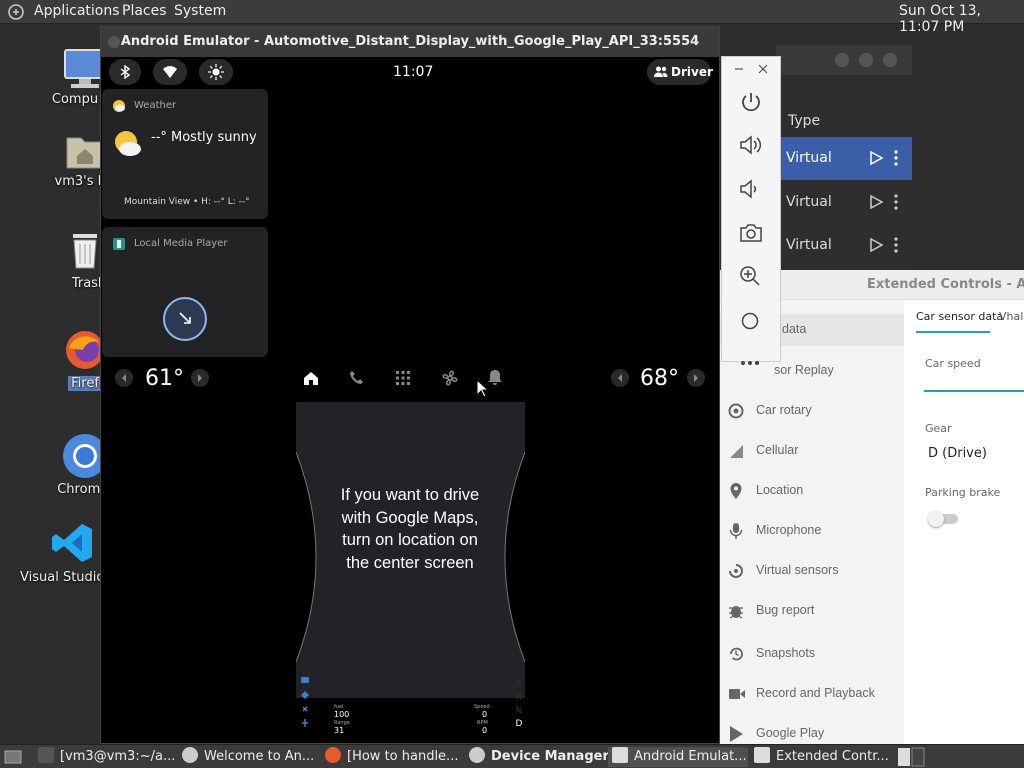 The width and height of the screenshot is (1024, 768). Describe the element at coordinates (812, 411) in the screenshot. I see `nav-item-car-rotary: Car rotary` at that location.